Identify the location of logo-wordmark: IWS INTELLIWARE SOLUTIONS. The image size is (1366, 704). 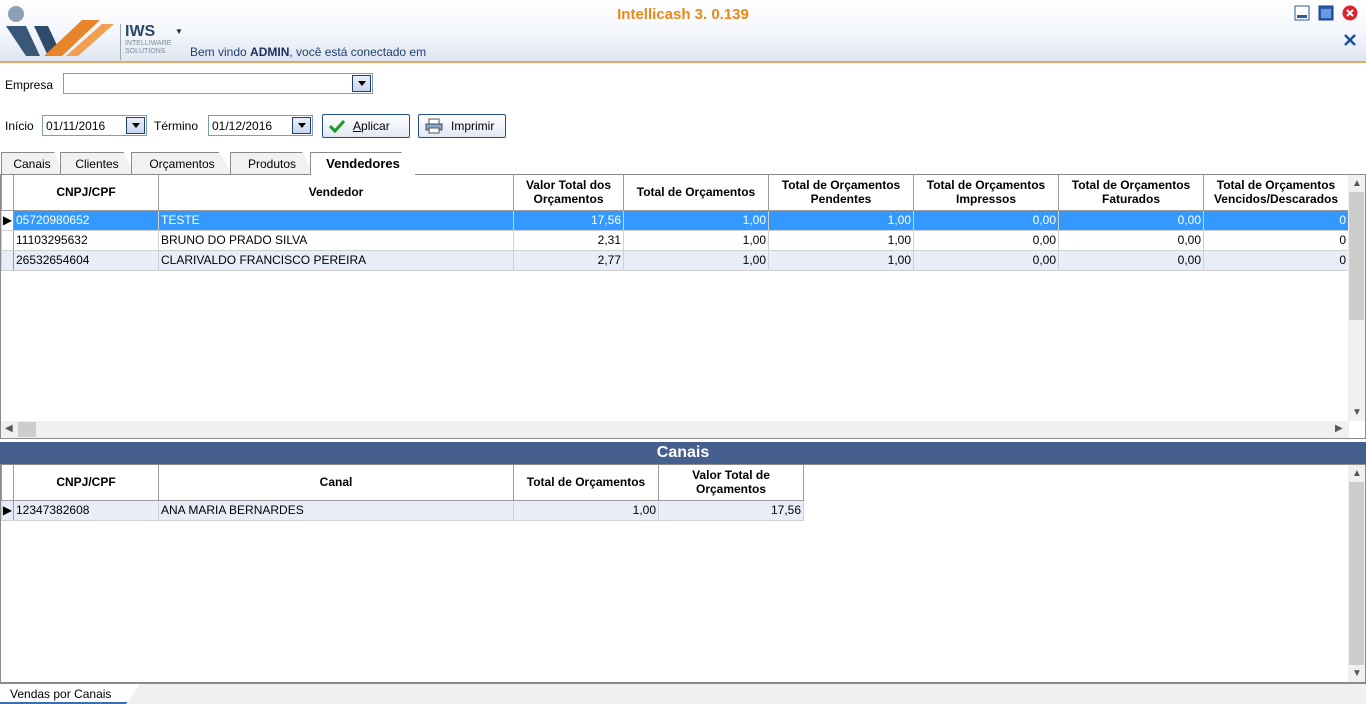
(146, 42).